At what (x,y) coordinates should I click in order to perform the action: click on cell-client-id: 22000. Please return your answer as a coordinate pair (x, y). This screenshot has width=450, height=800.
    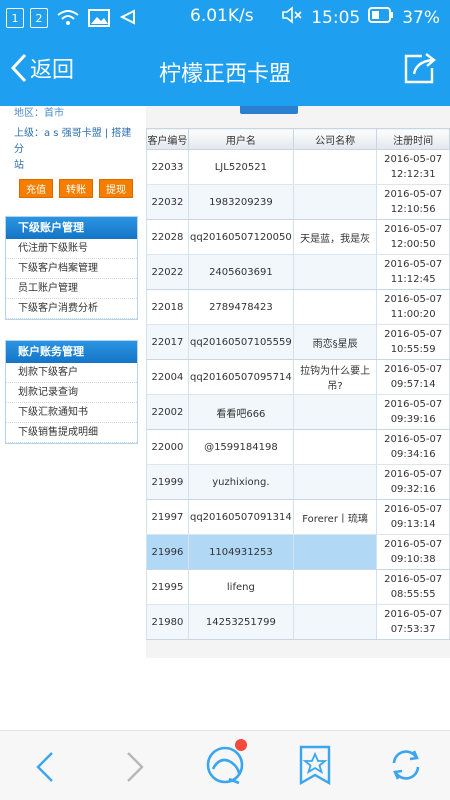
    Looking at the image, I should click on (167, 447).